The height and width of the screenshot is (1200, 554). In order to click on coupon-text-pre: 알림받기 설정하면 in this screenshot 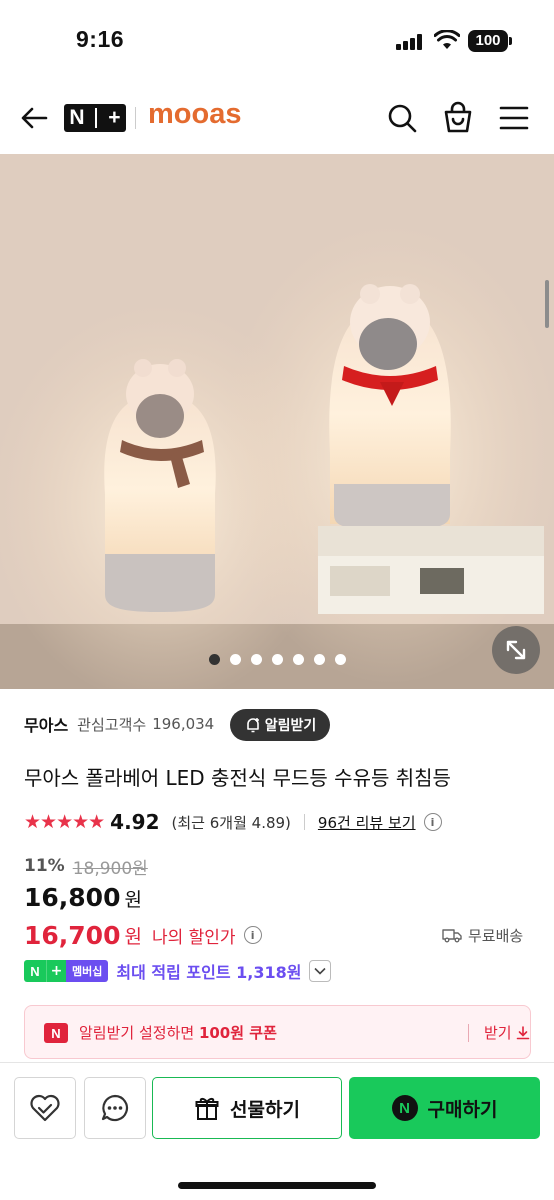, I will do `click(139, 1033)`.